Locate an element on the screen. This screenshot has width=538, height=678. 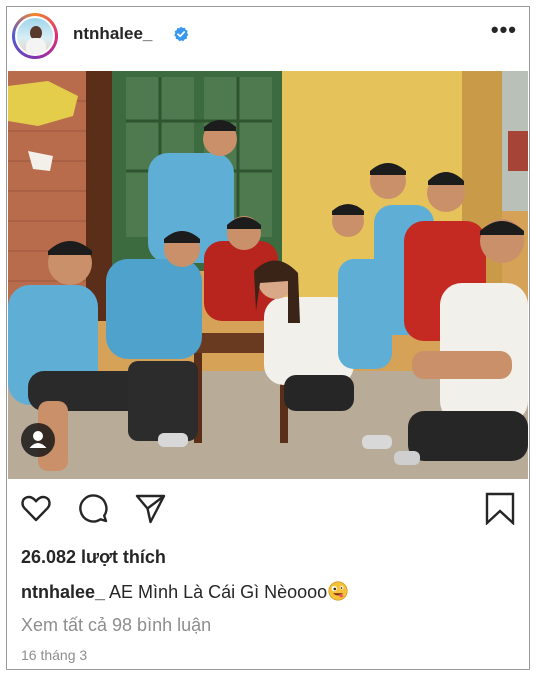
tagged-people-button is located at coordinates (38, 440).